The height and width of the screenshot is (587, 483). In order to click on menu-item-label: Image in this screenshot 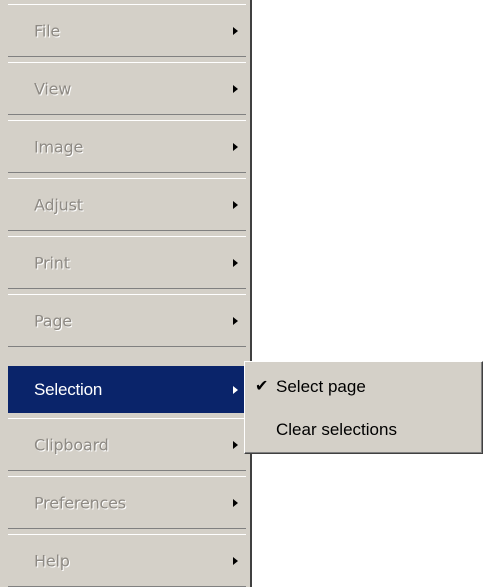, I will do `click(59, 146)`.